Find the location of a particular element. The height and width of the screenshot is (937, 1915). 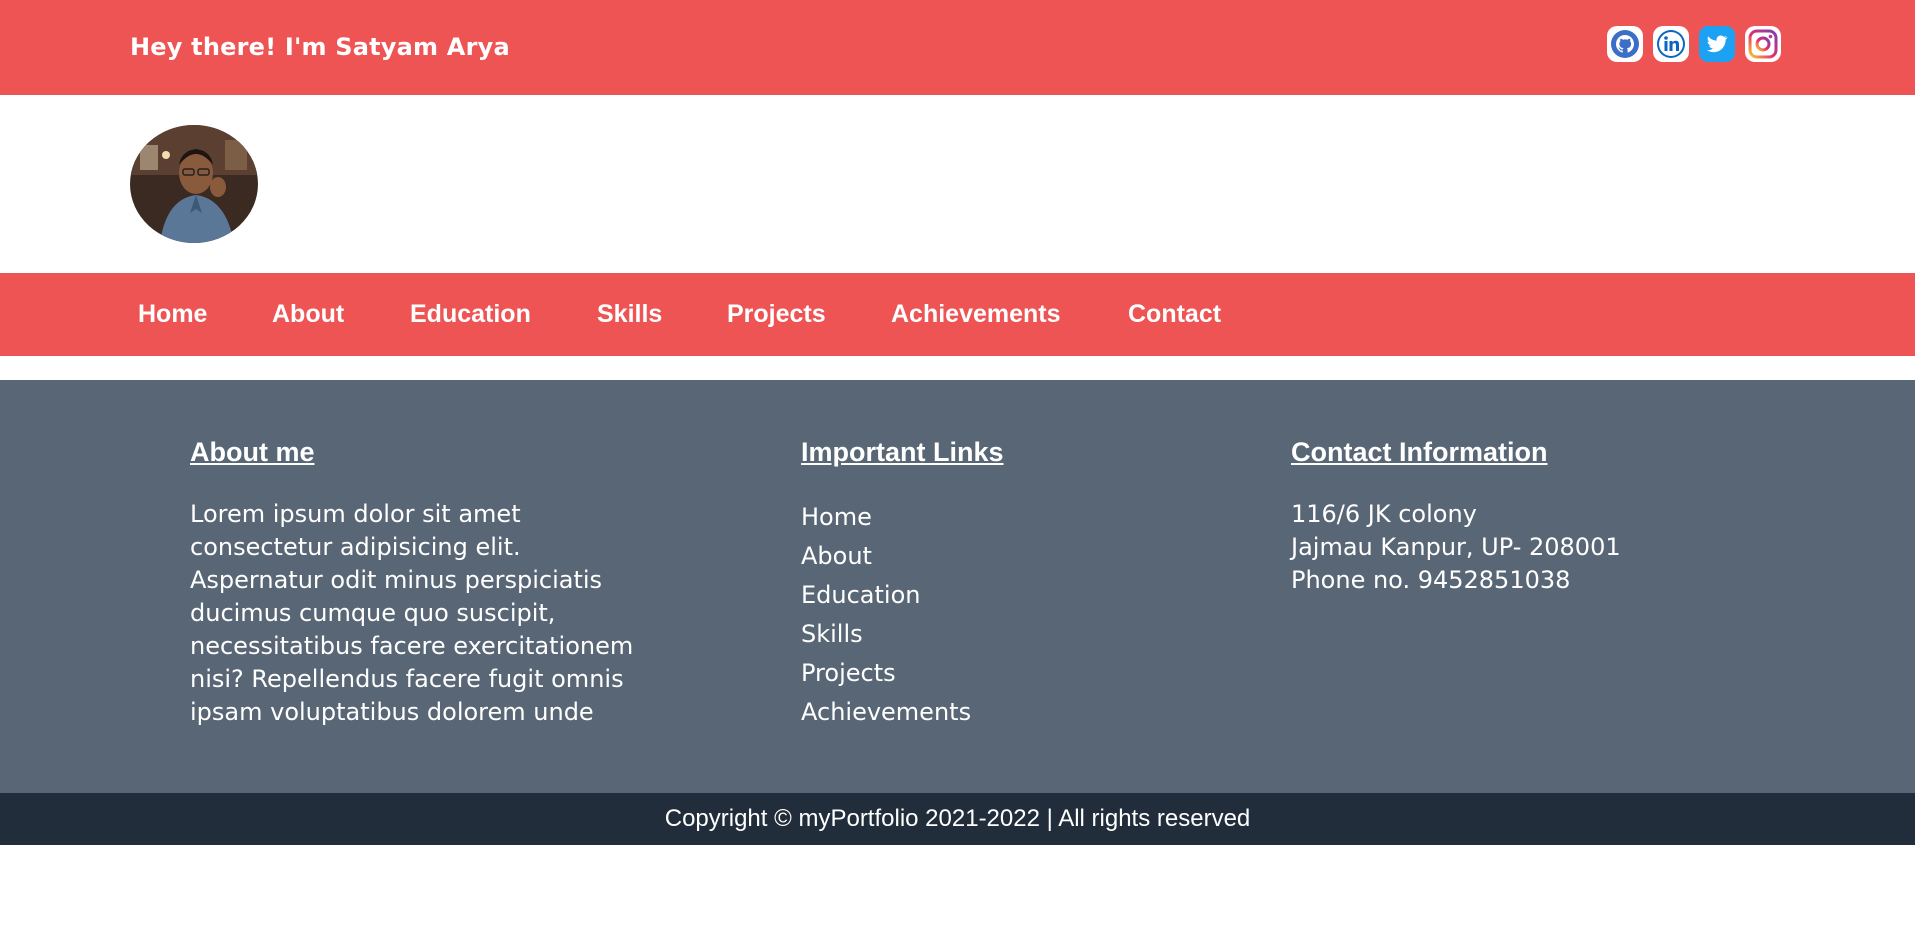

footer-link-projects: Projects is located at coordinates (886, 673).